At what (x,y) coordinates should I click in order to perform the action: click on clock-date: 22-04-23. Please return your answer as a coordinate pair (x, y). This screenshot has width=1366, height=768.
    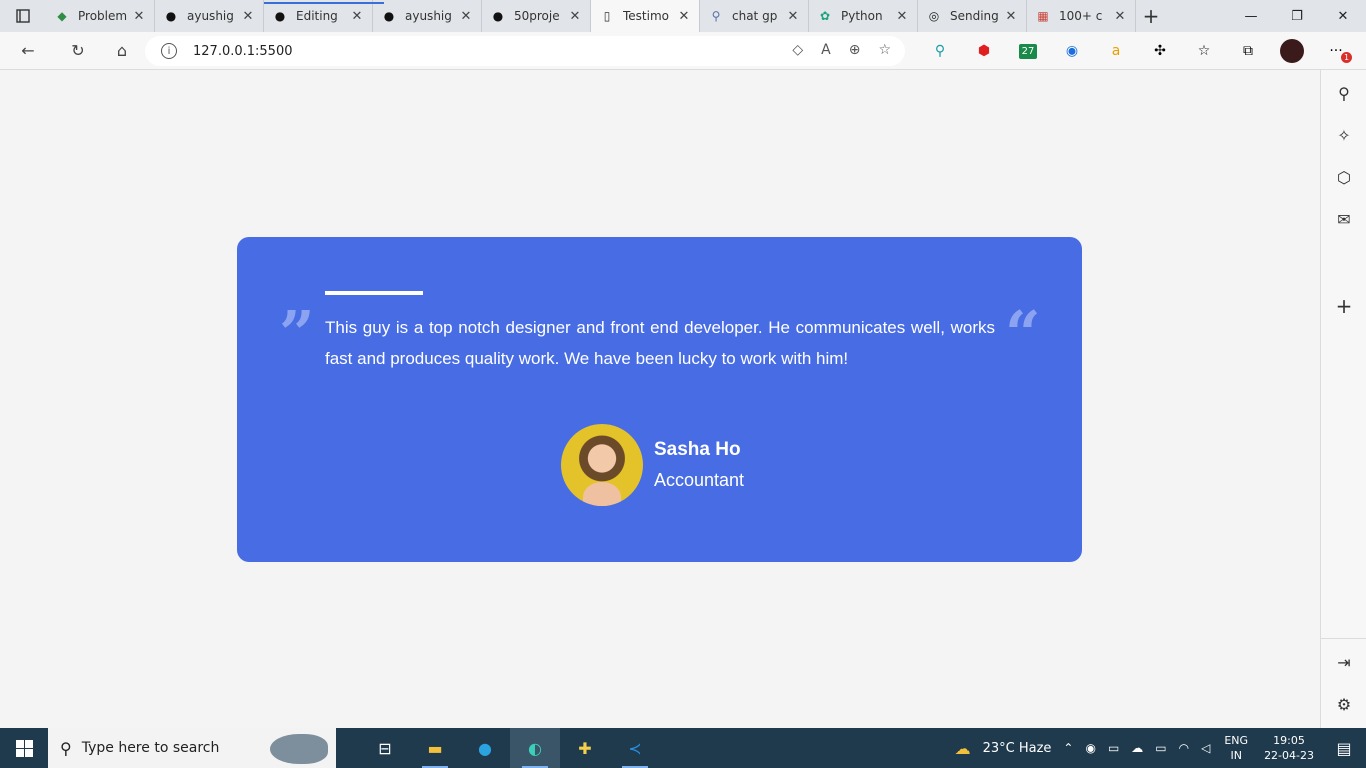
    Looking at the image, I should click on (1289, 755).